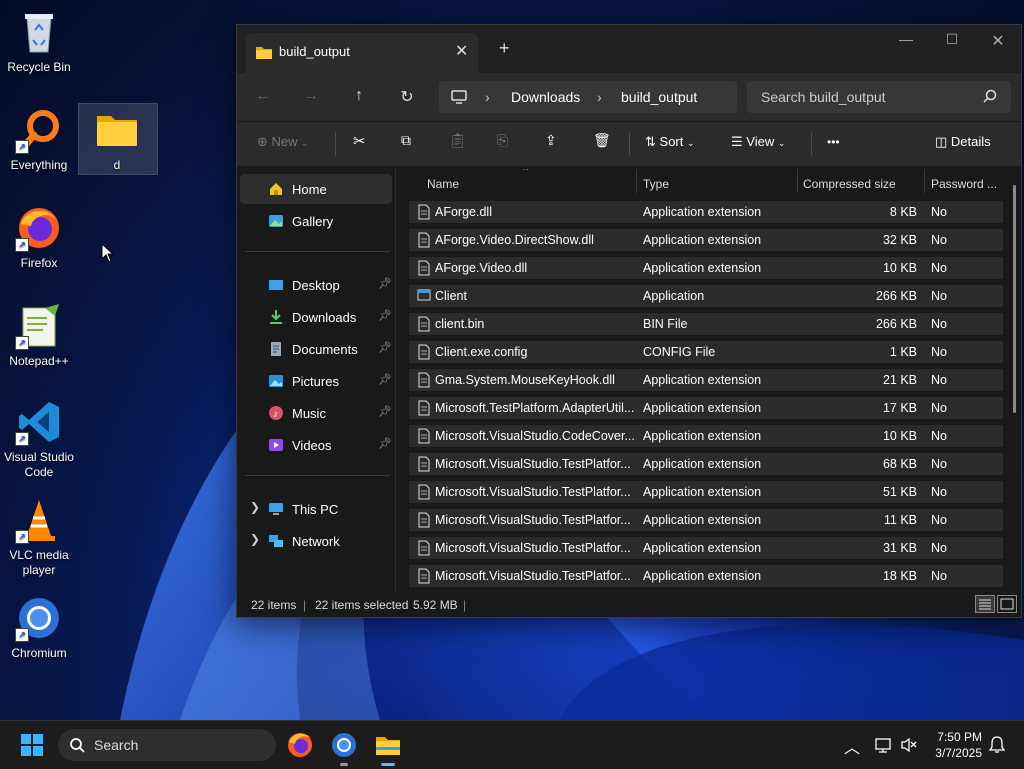 The width and height of the screenshot is (1024, 769). Describe the element at coordinates (77, 745) in the screenshot. I see `search-icon` at that location.